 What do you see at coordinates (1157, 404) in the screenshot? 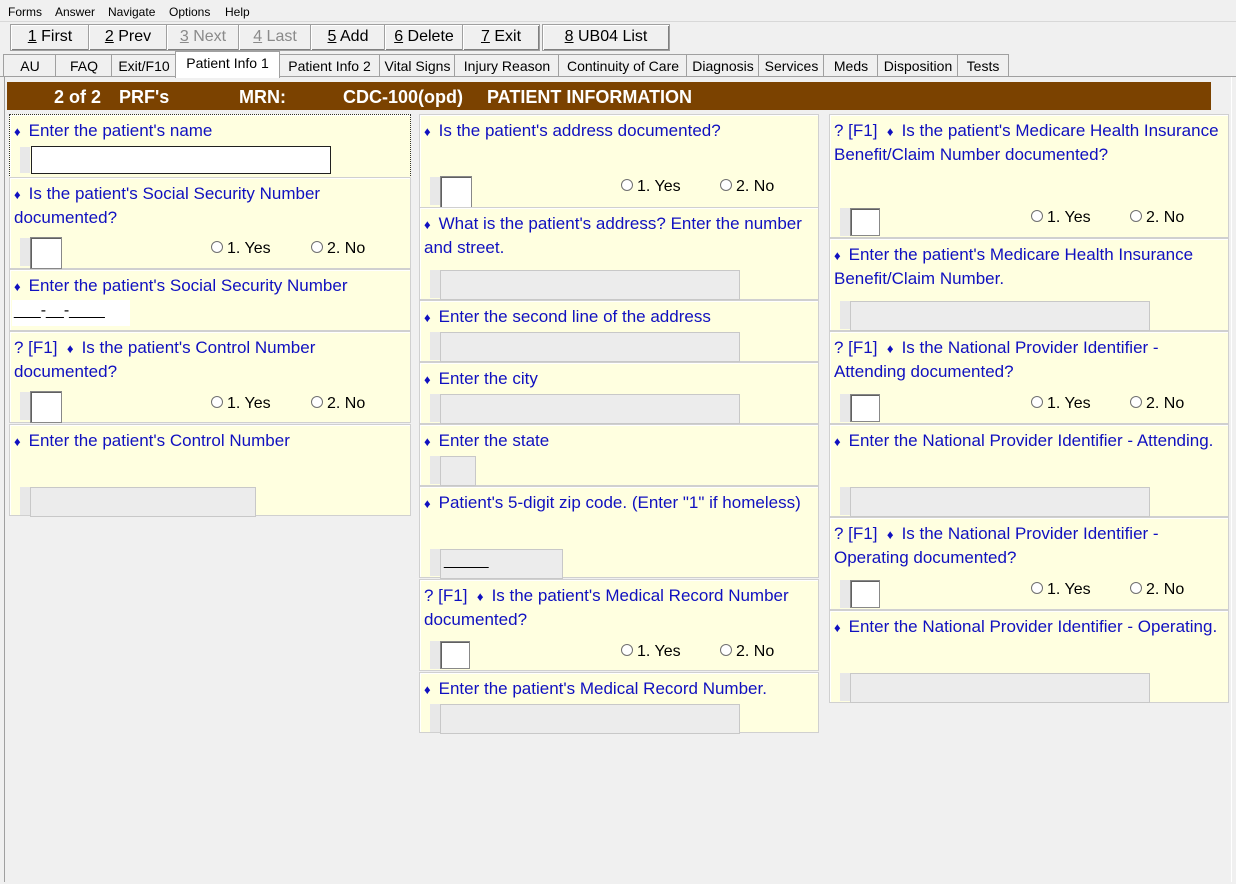
I see `npi-attending-documented-no: 2. No` at bounding box center [1157, 404].